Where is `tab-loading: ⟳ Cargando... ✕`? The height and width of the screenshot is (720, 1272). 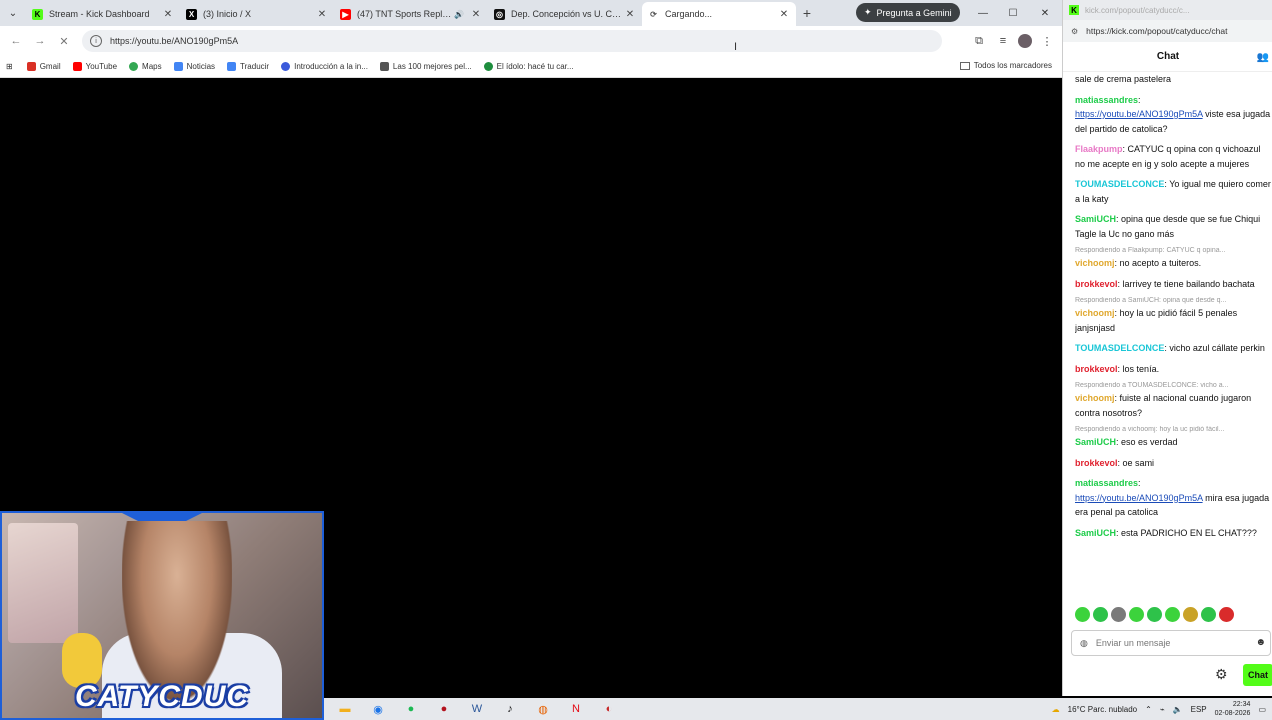 tab-loading: ⟳ Cargando... ✕ is located at coordinates (719, 14).